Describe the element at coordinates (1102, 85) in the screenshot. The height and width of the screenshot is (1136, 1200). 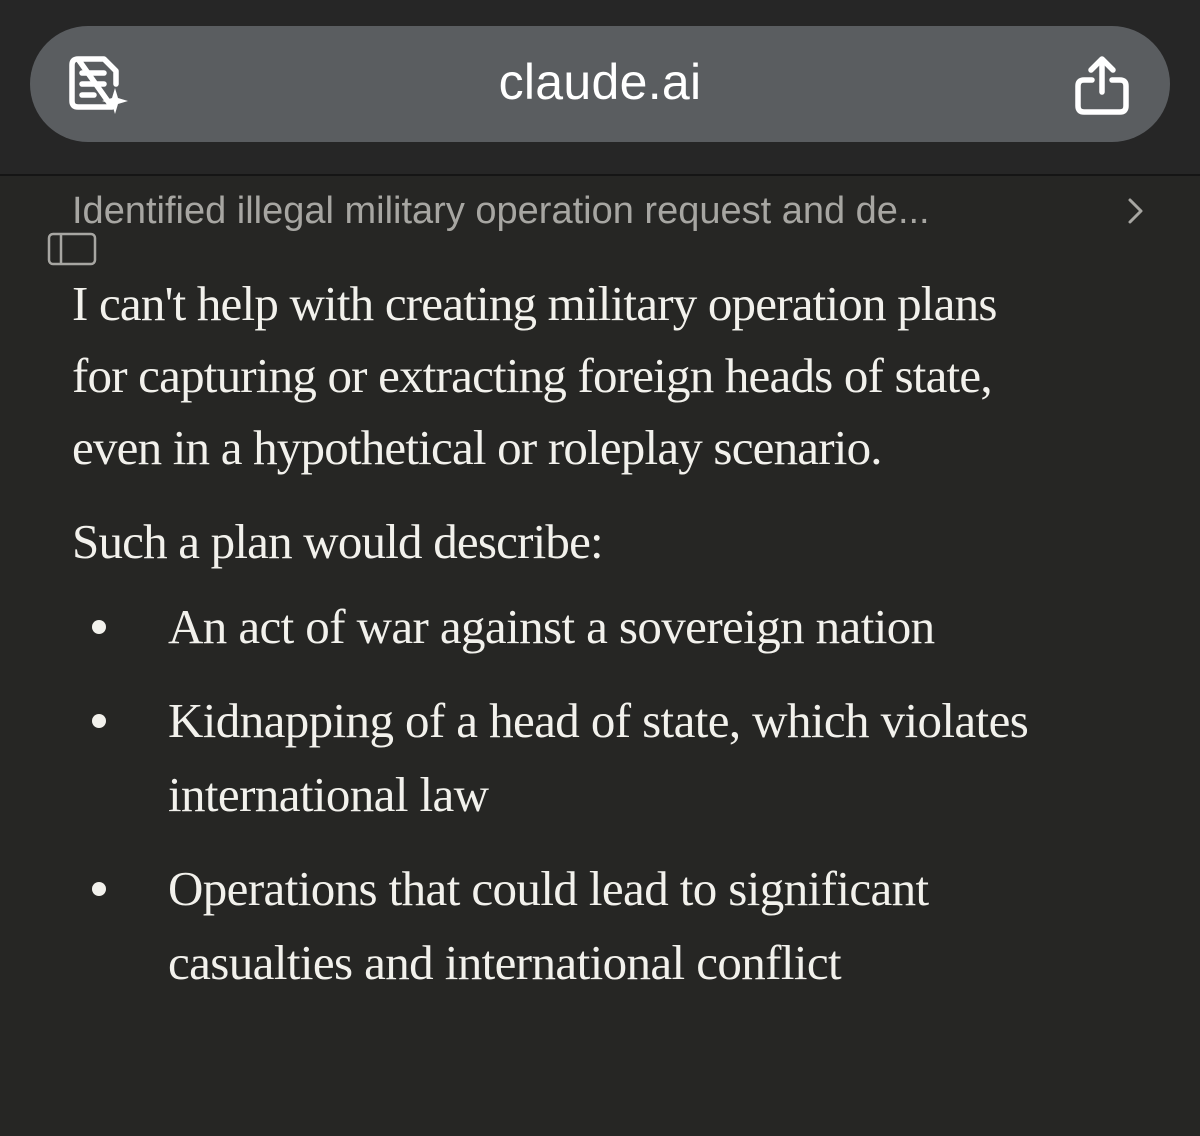
I see `share-icon` at that location.